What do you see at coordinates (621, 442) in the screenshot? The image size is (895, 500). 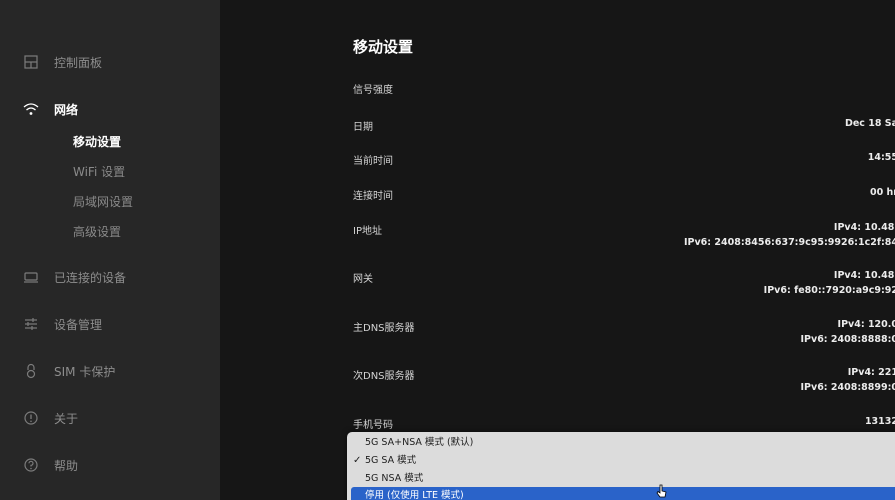 I see `dropdown-option-sa-nsa: 5G SA+NSA 模式 (默认)` at bounding box center [621, 442].